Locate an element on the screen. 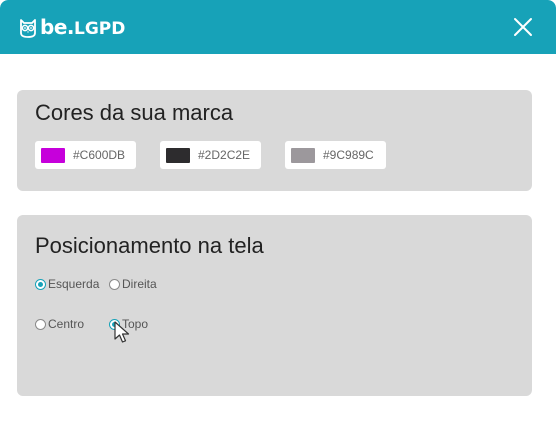 The width and height of the screenshot is (556, 434). color-hex: #C600DB is located at coordinates (99, 155).